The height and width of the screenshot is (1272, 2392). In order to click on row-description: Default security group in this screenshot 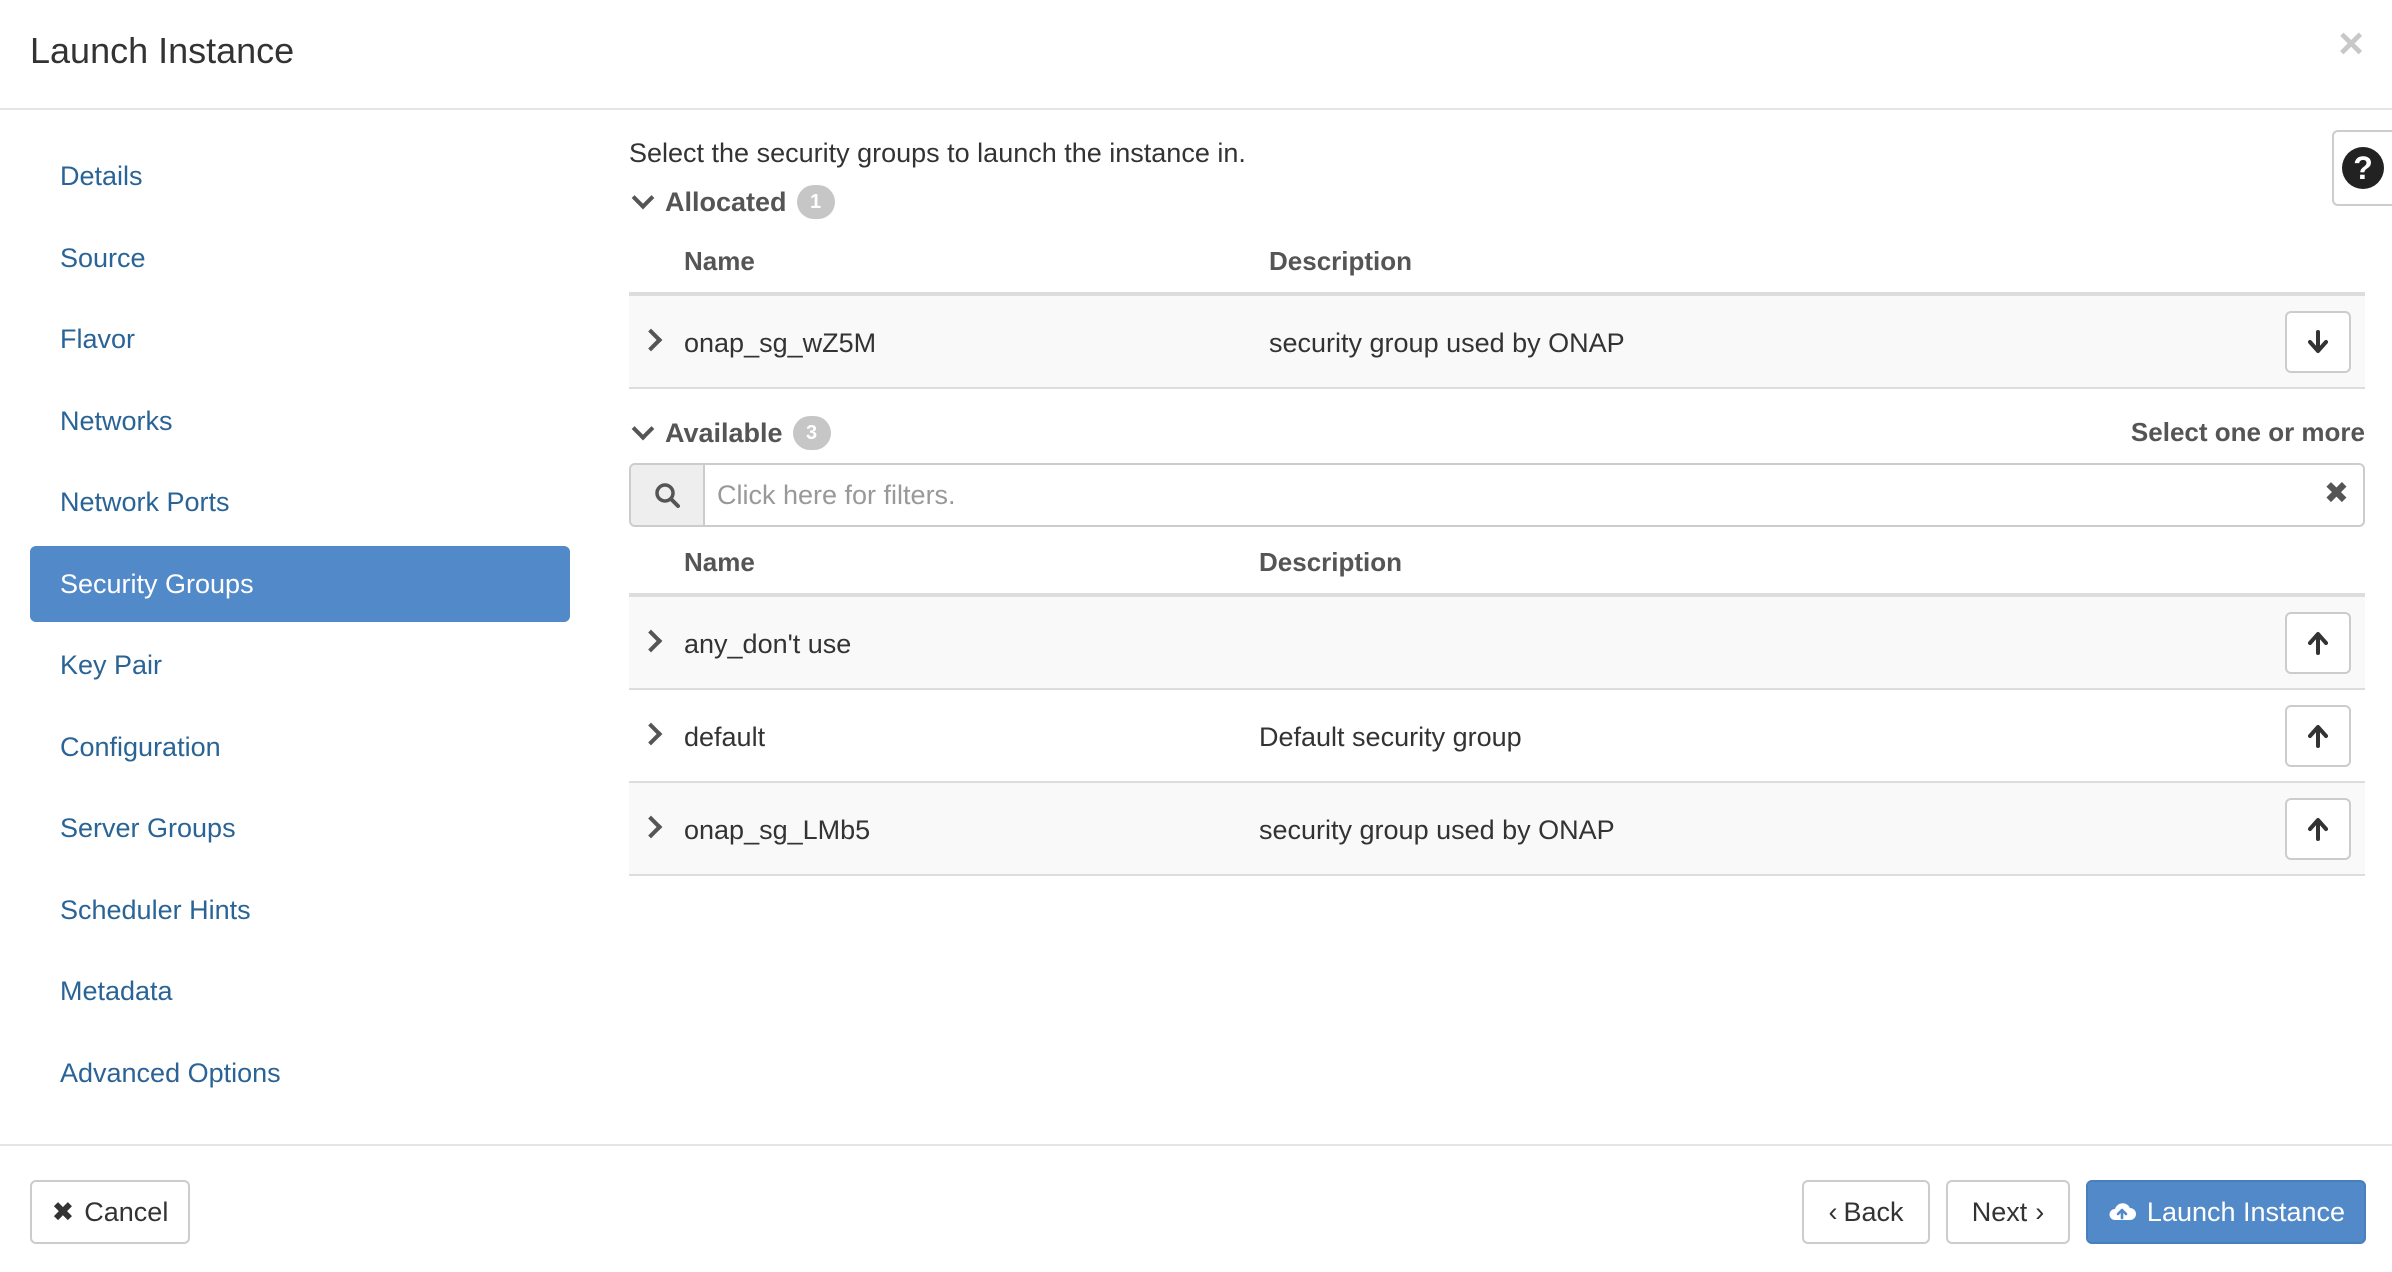, I will do `click(1390, 737)`.